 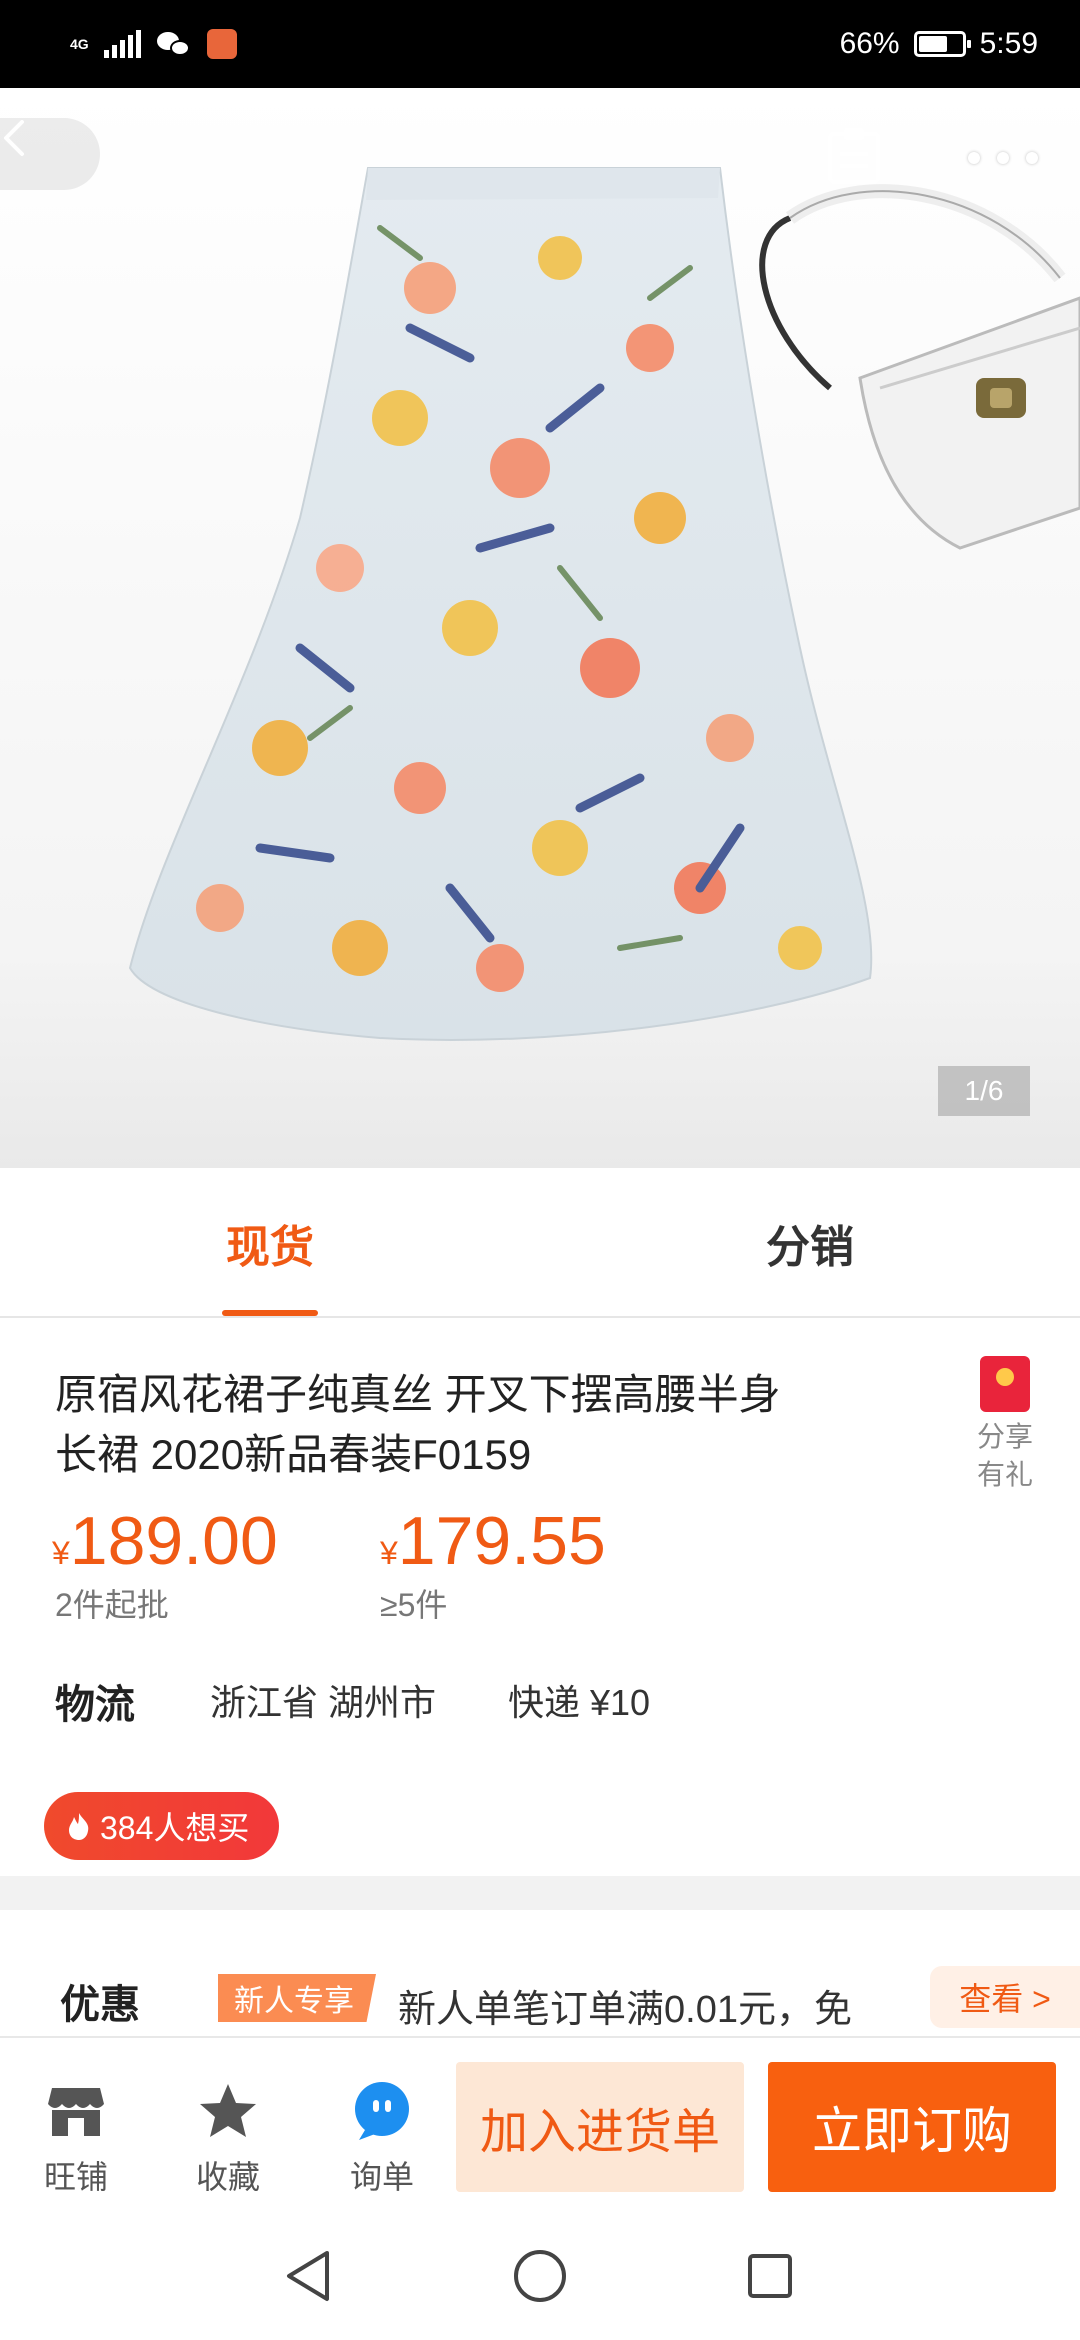 I want to click on buy-now-button: 立即订购, so click(x=912, y=2127).